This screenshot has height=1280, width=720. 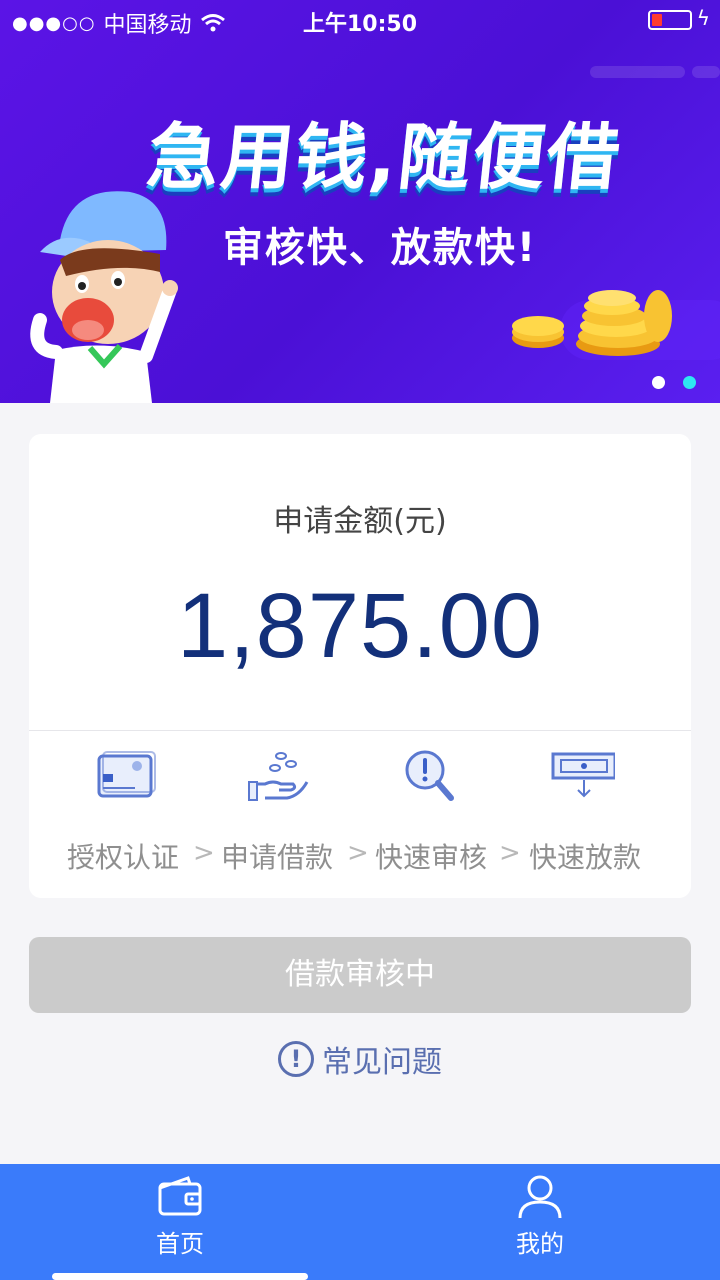 What do you see at coordinates (180, 1276) in the screenshot?
I see `home-indicator` at bounding box center [180, 1276].